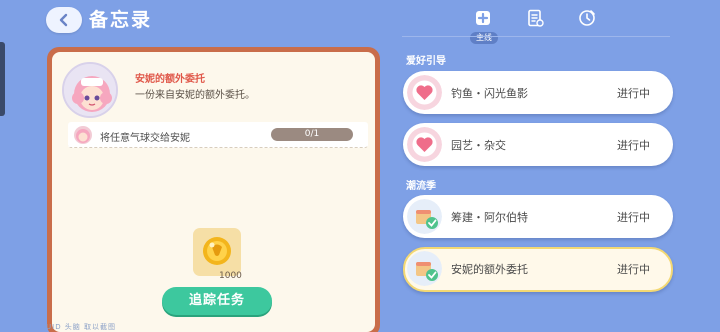 The height and width of the screenshot is (332, 720). What do you see at coordinates (538, 92) in the screenshot?
I see `quest-card-fishing: 钓鱼・闪光鱼影 进行中` at bounding box center [538, 92].